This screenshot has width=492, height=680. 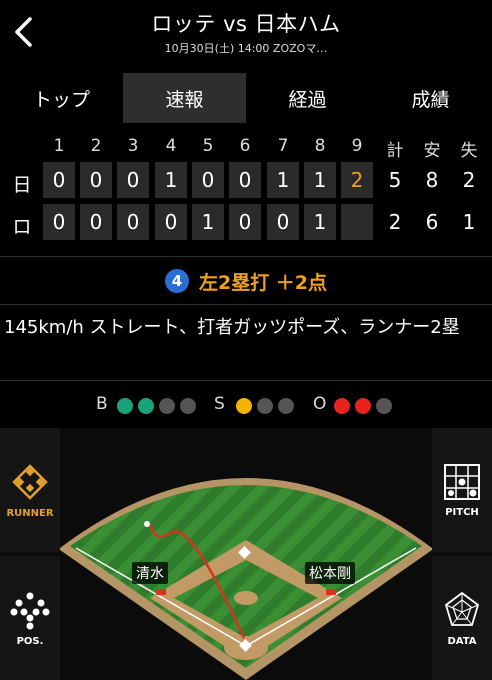 What do you see at coordinates (357, 180) in the screenshot?
I see `inning-score-current: 2` at bounding box center [357, 180].